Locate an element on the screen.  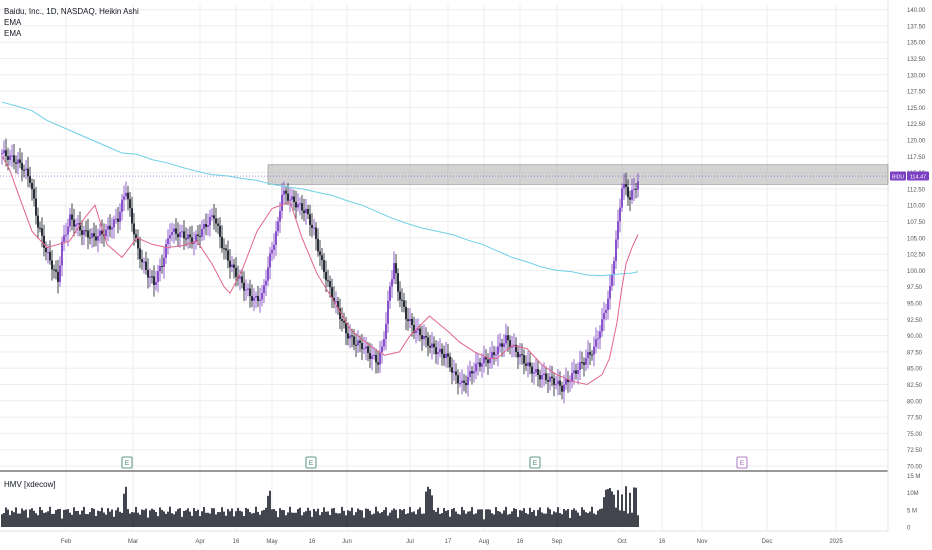
x-tick-label: Nov is located at coordinates (702, 542).